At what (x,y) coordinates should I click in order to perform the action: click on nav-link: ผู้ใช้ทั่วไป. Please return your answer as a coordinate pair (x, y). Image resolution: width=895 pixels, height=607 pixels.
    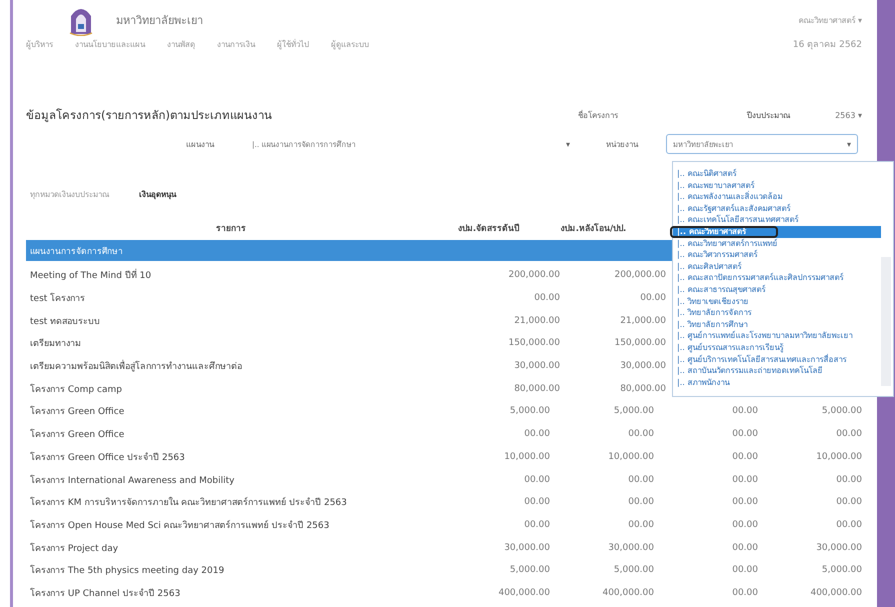
    Looking at the image, I should click on (293, 44).